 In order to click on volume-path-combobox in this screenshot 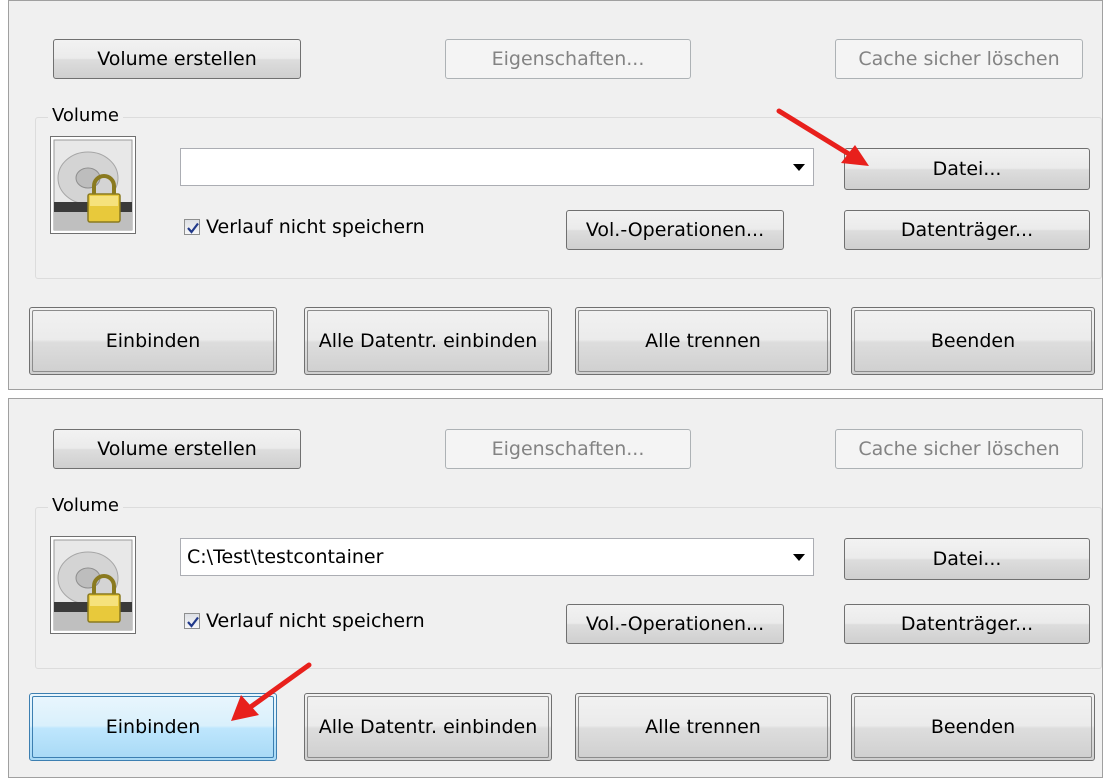, I will do `click(497, 167)`.